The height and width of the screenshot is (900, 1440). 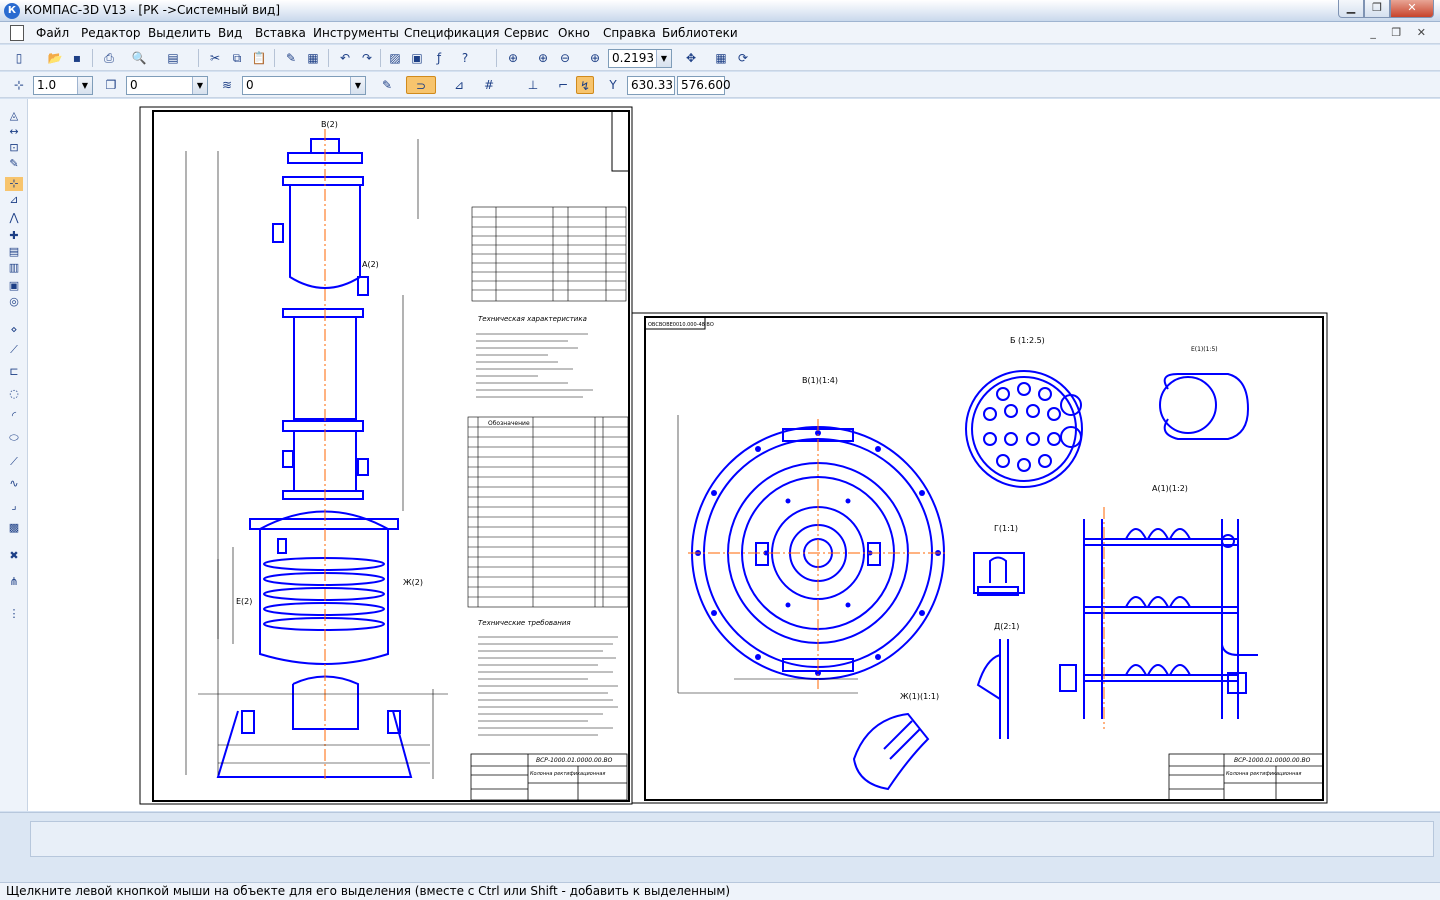 I want to click on cut-icon: ✂, so click(x=215, y=58).